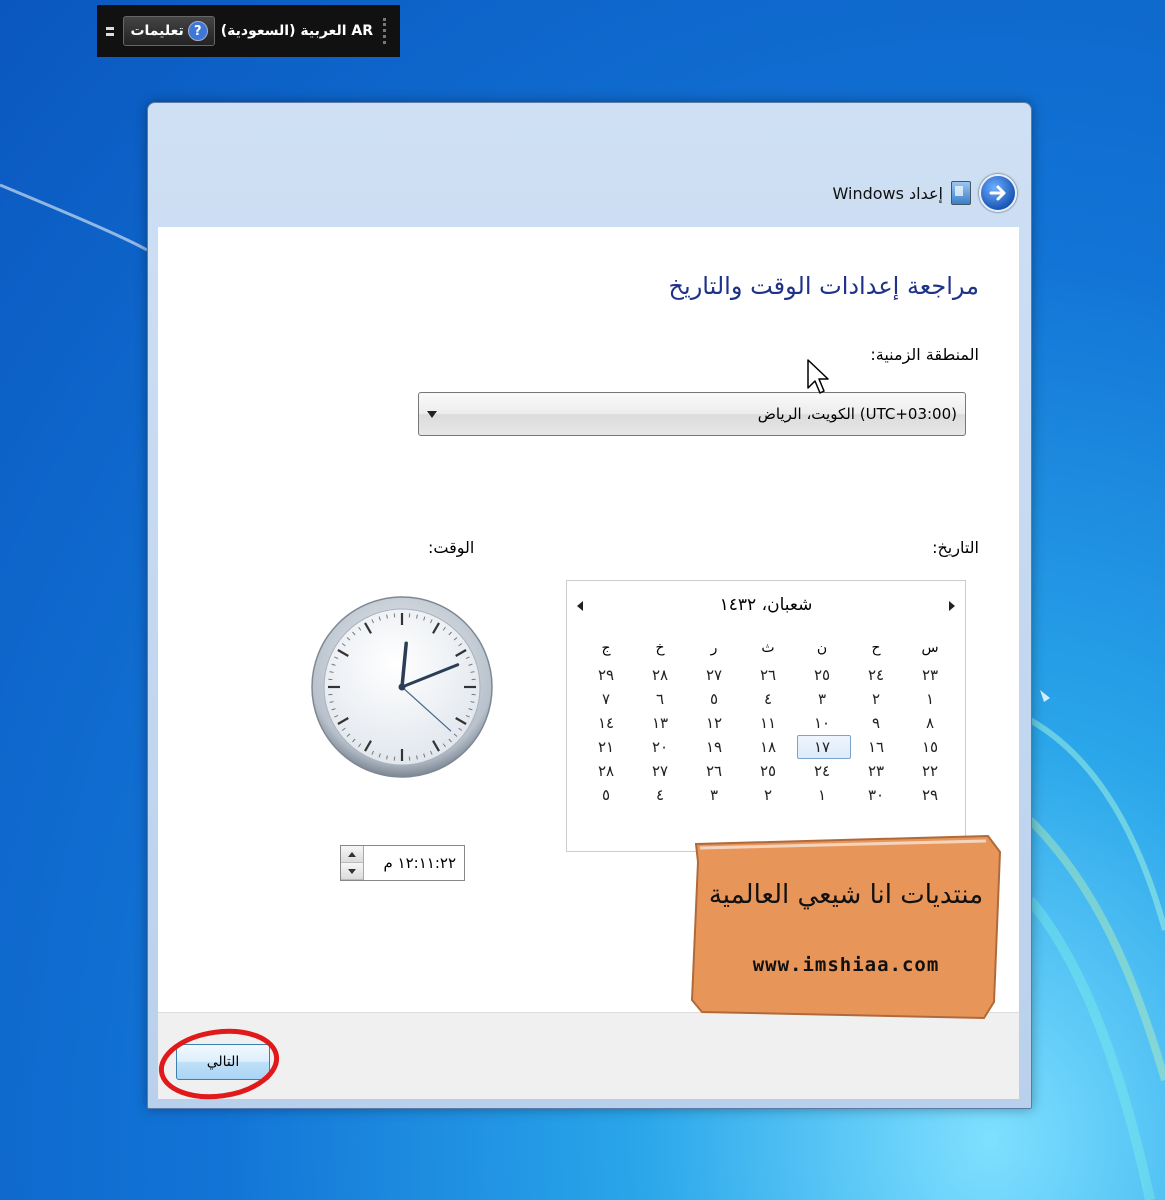 The height and width of the screenshot is (1200, 1165). I want to click on calendar-month-title: شعبان، ١٤٣٢, so click(766, 605).